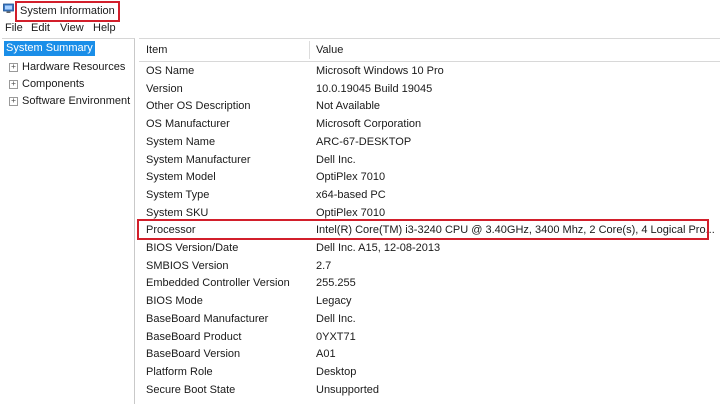  Describe the element at coordinates (429, 50) in the screenshot. I see `table-header: Item Value` at that location.